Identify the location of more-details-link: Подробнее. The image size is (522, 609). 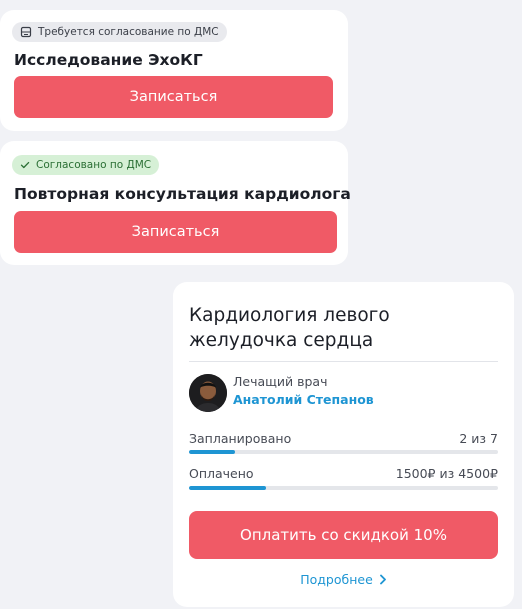
(343, 580).